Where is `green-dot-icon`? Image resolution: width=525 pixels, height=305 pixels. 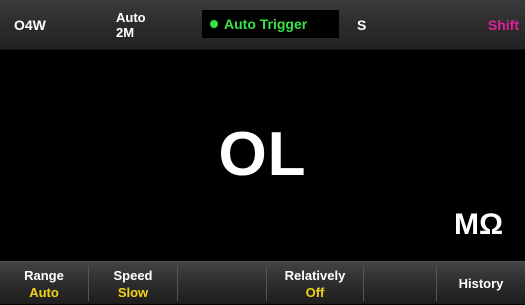
green-dot-icon is located at coordinates (214, 24).